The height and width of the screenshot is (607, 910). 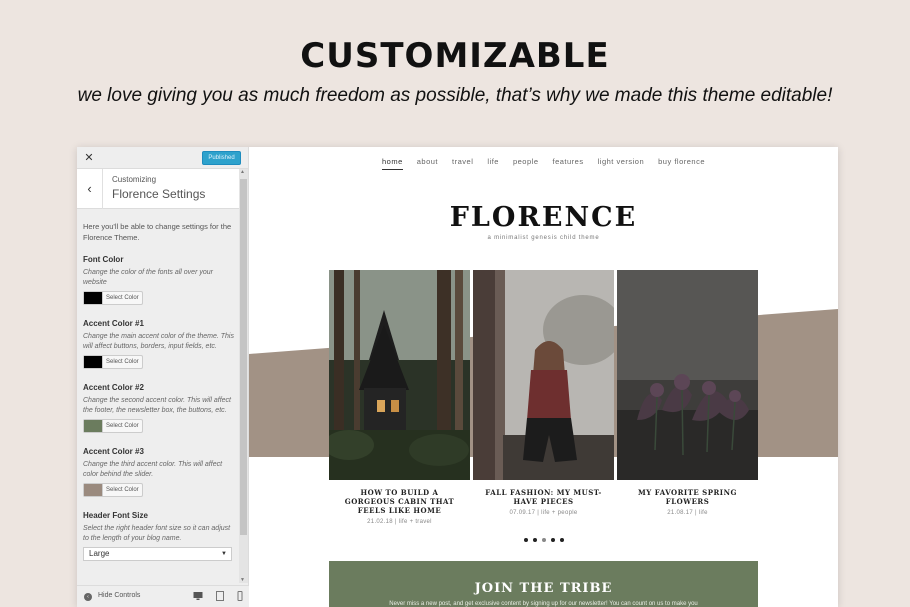 What do you see at coordinates (427, 163) in the screenshot?
I see `nav-about: about` at bounding box center [427, 163].